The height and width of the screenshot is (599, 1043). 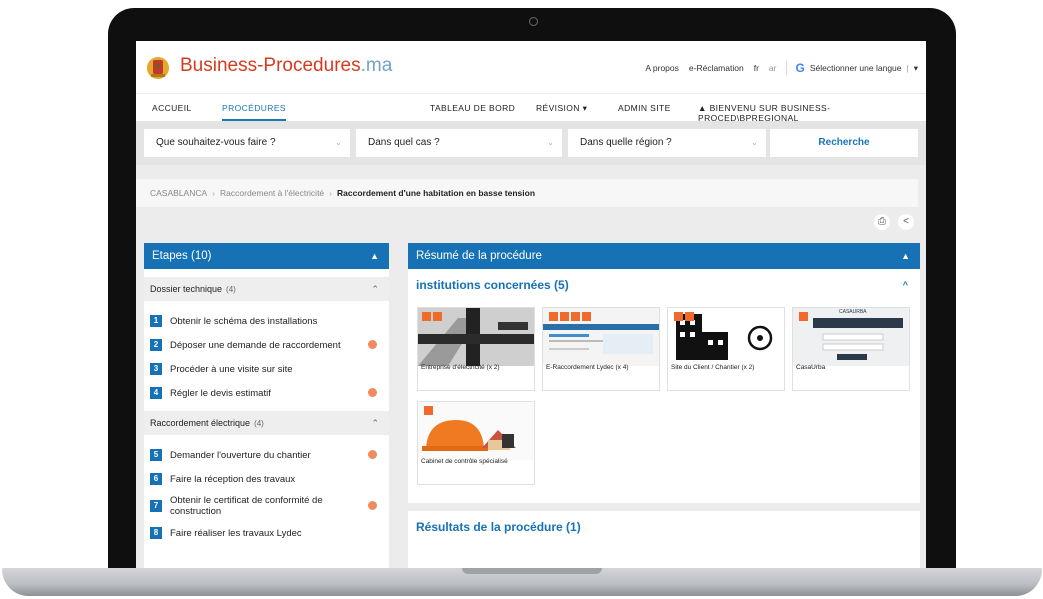 I want to click on institution-card: CASAURBA CasaUrba, so click(x=851, y=349).